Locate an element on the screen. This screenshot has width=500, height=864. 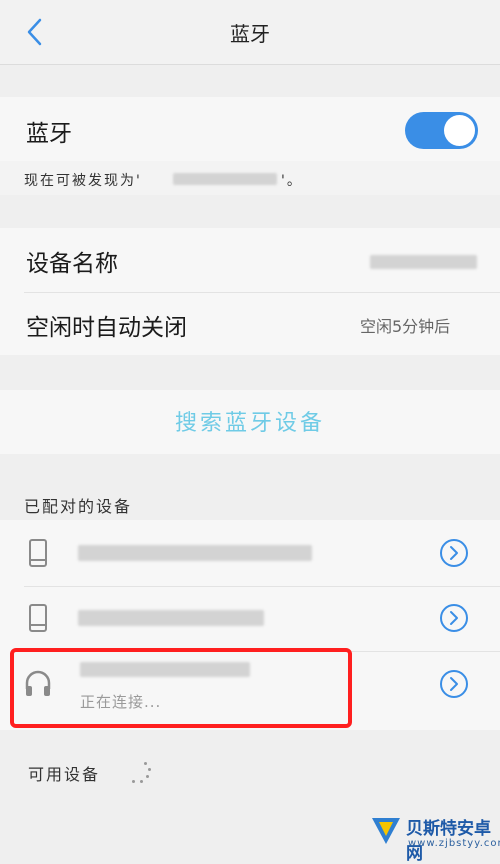
paired-devices-header: 已配对的设备 is located at coordinates (78, 506).